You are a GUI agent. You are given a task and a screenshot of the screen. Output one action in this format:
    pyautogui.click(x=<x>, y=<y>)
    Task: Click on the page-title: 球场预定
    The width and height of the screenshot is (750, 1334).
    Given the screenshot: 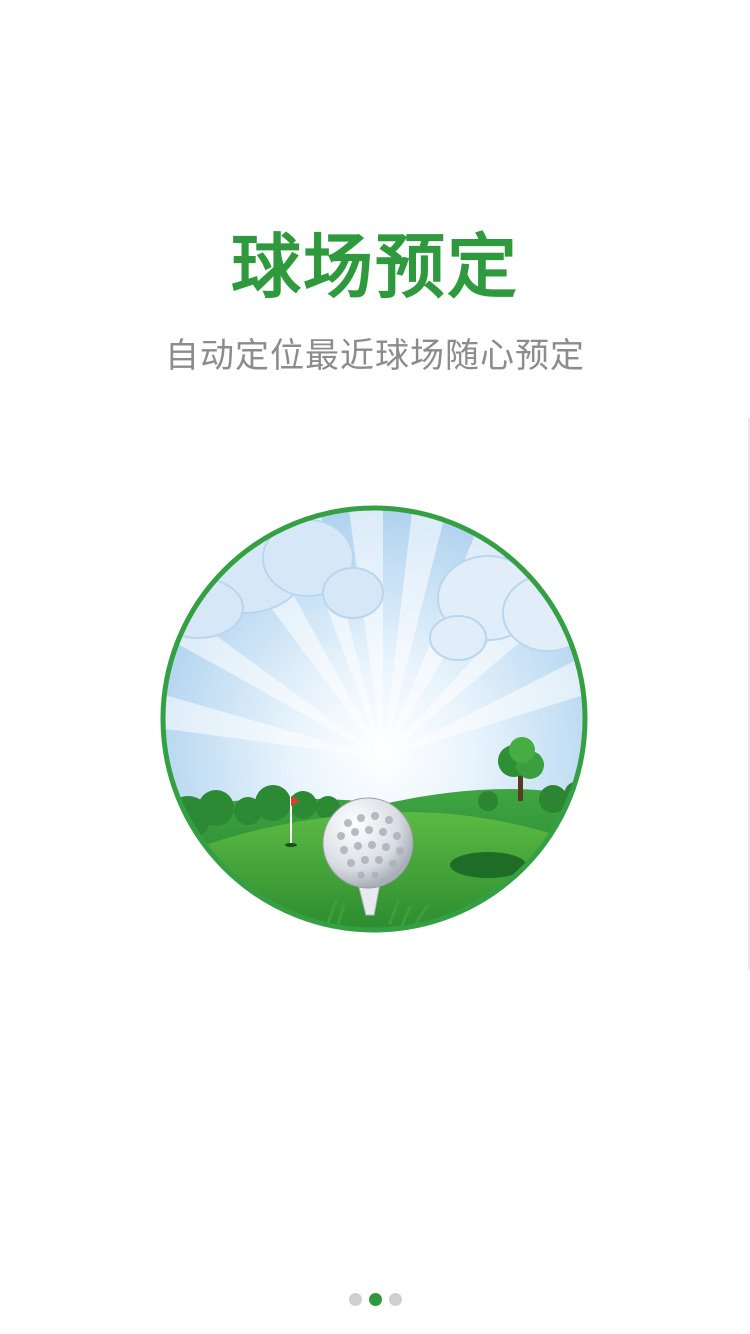 What is the action you would take?
    pyautogui.click(x=375, y=267)
    